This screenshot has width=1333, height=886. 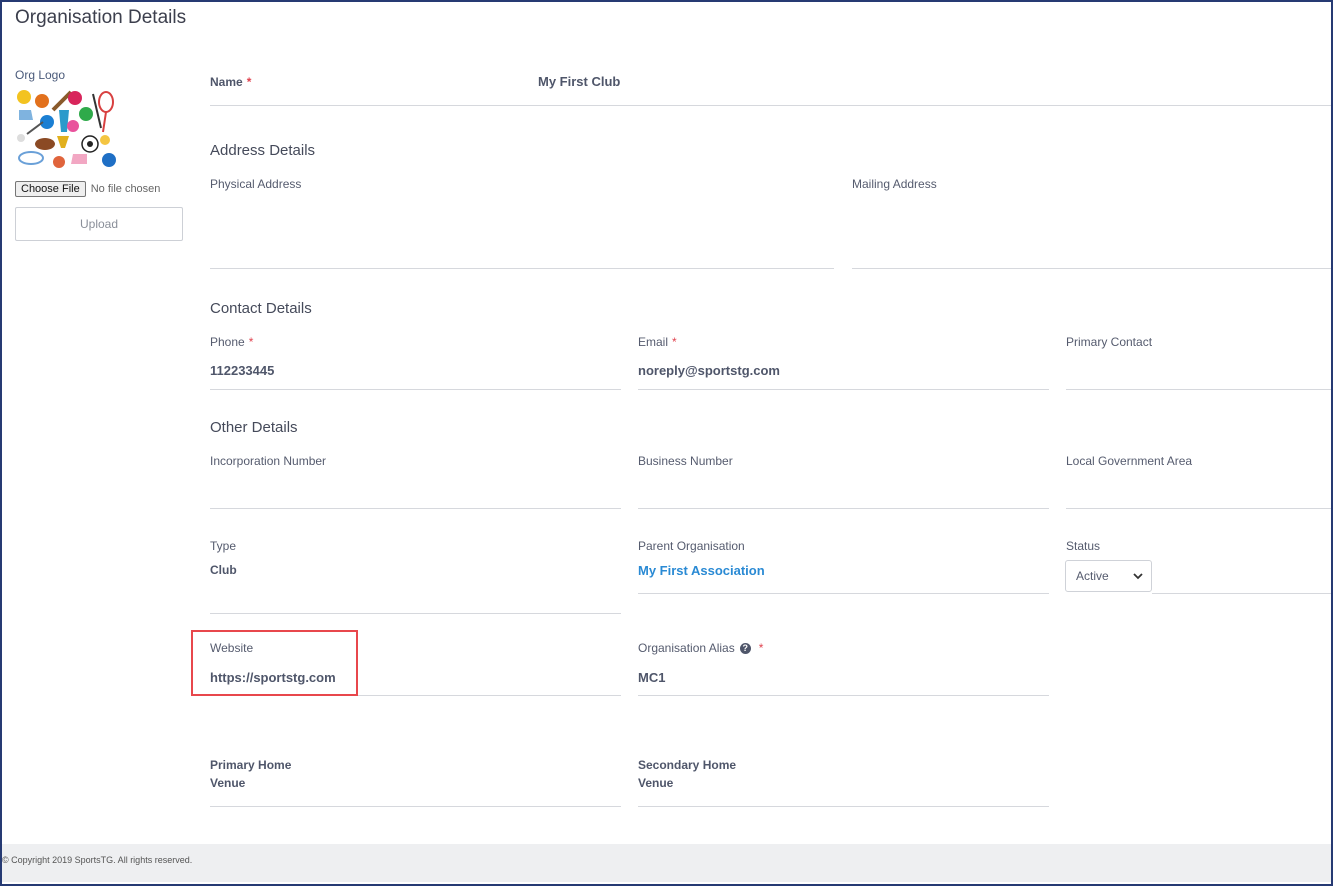 What do you see at coordinates (223, 546) in the screenshot?
I see `type-label: Type` at bounding box center [223, 546].